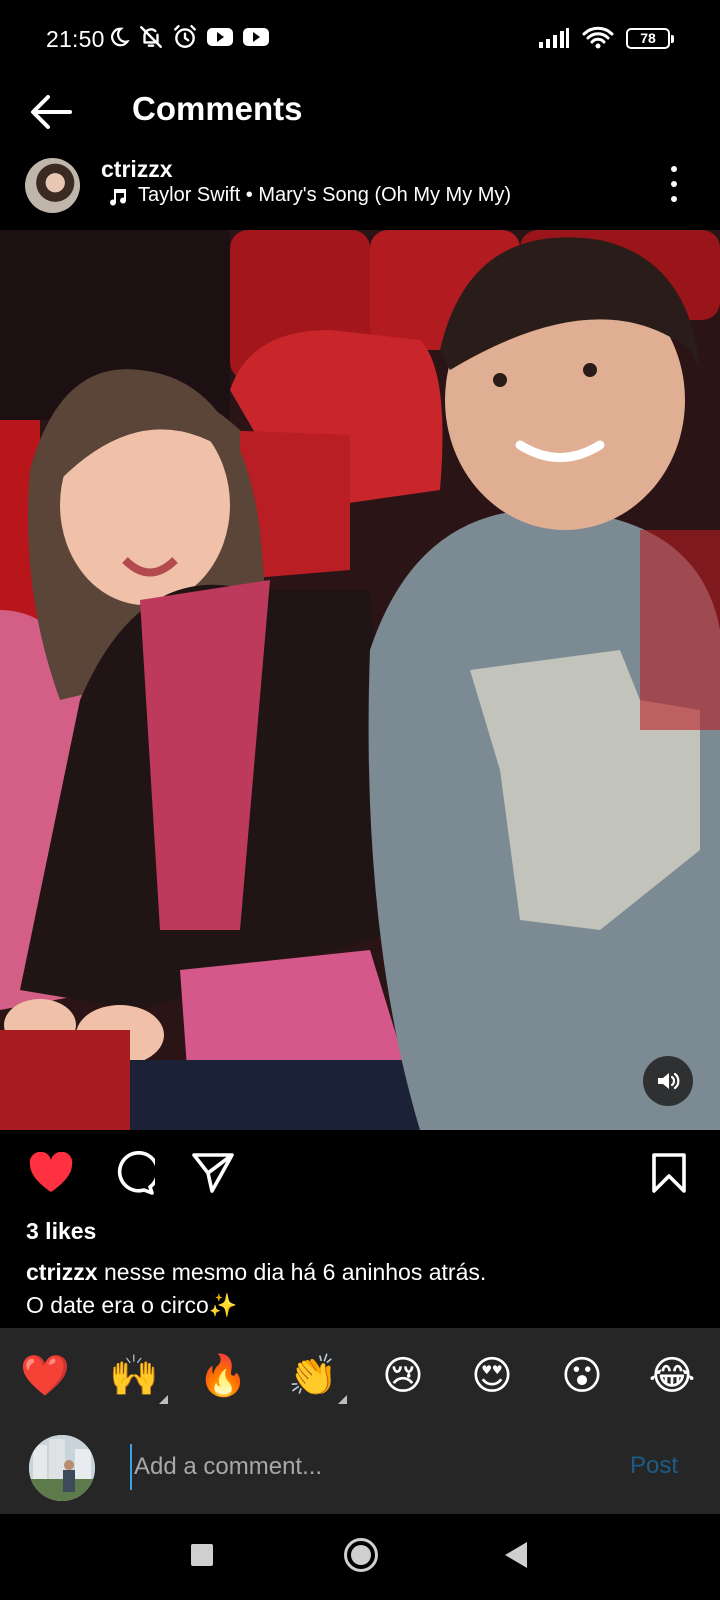 The width and height of the screenshot is (720, 1600). I want to click on signal-icon, so click(554, 38).